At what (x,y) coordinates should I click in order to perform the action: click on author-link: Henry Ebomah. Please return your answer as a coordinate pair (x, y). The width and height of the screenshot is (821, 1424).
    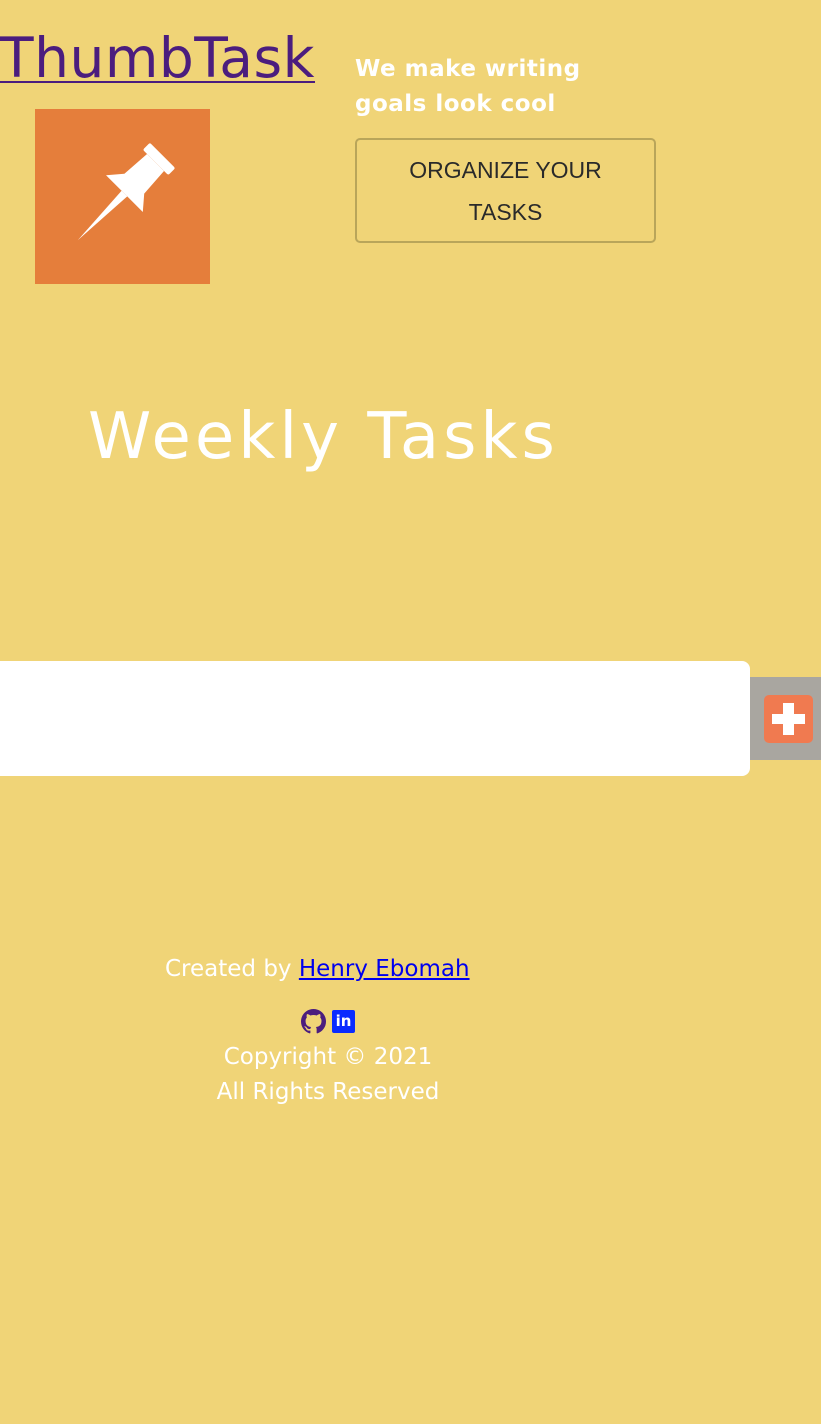
    Looking at the image, I should click on (384, 969).